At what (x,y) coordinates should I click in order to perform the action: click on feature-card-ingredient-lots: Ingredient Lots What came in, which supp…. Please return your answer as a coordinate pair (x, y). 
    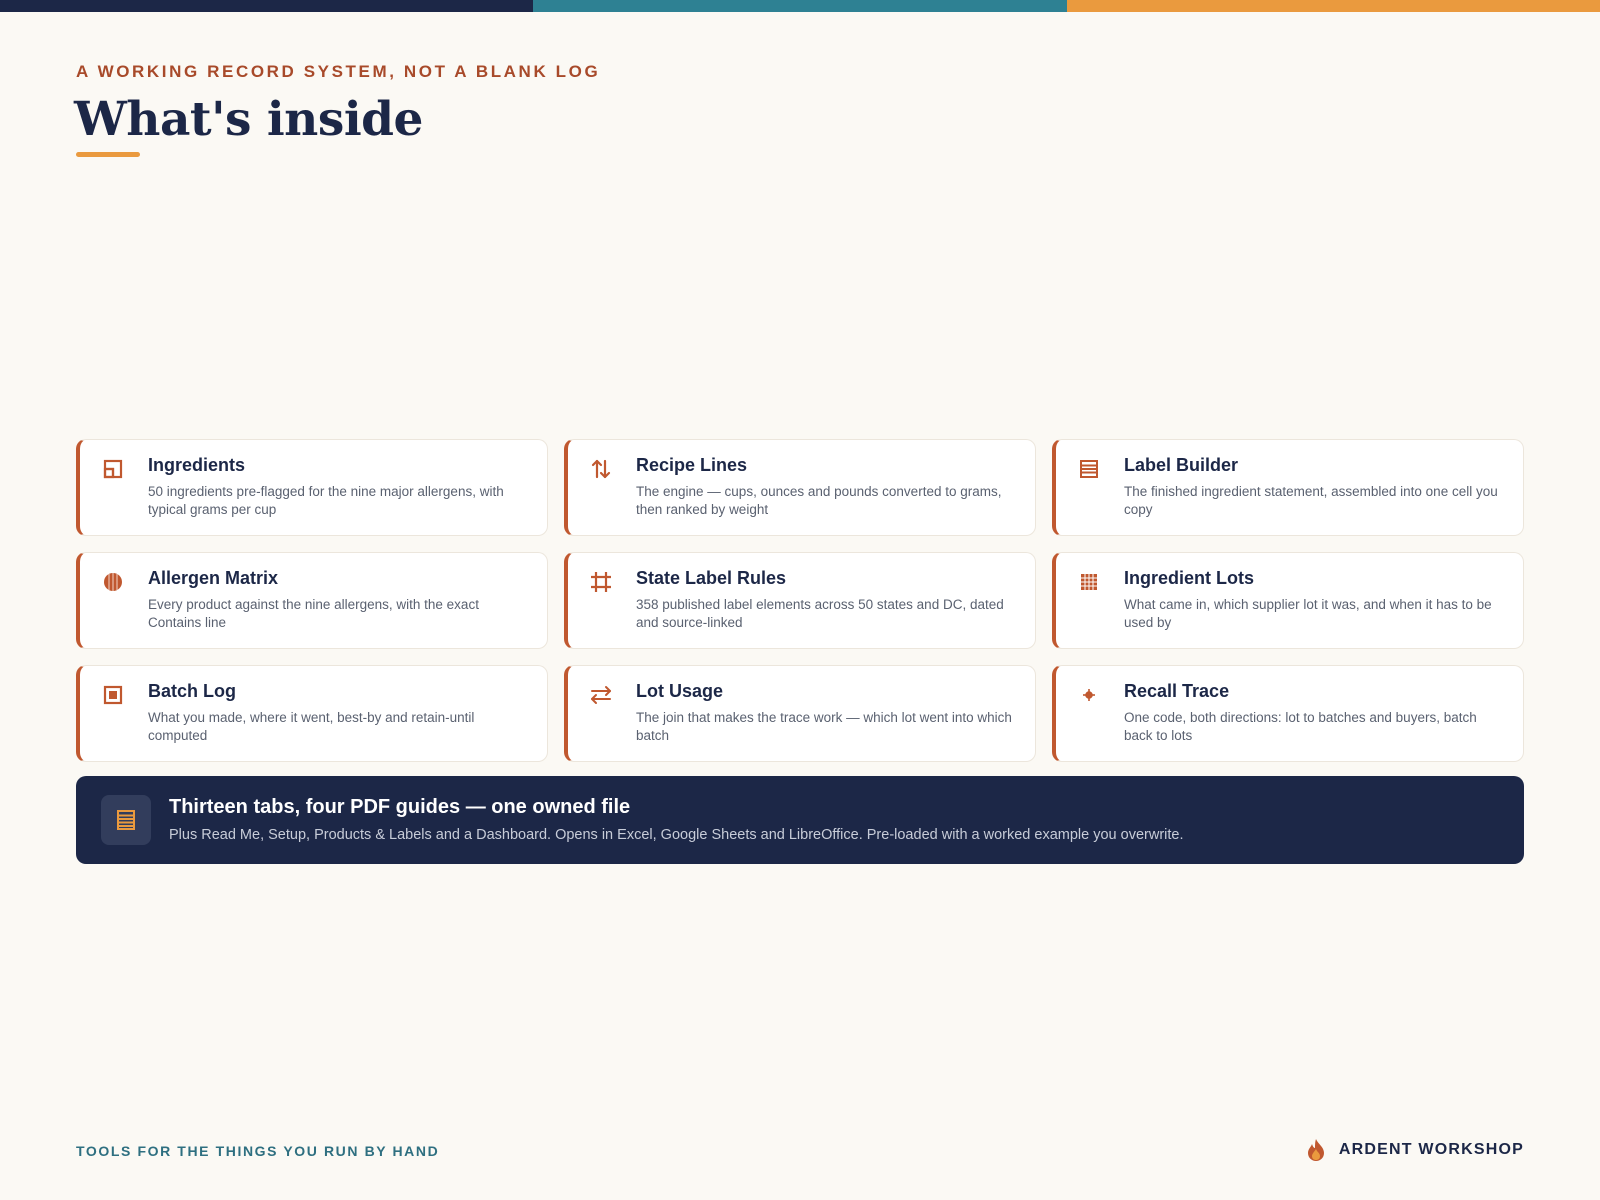
    Looking at the image, I should click on (1288, 600).